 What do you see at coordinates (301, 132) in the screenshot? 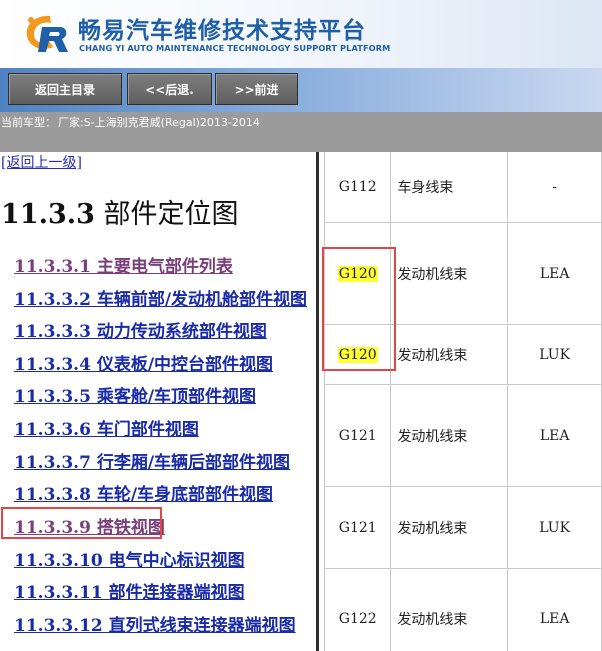
I see `vehicle-bar: 当前车型： 厂家:S-上海别克君威(Regal)2013-2014` at bounding box center [301, 132].